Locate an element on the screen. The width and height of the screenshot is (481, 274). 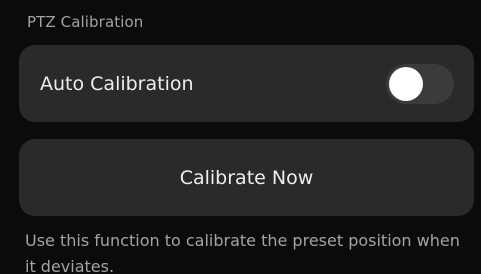
auto-calibration-toggle is located at coordinates (420, 83).